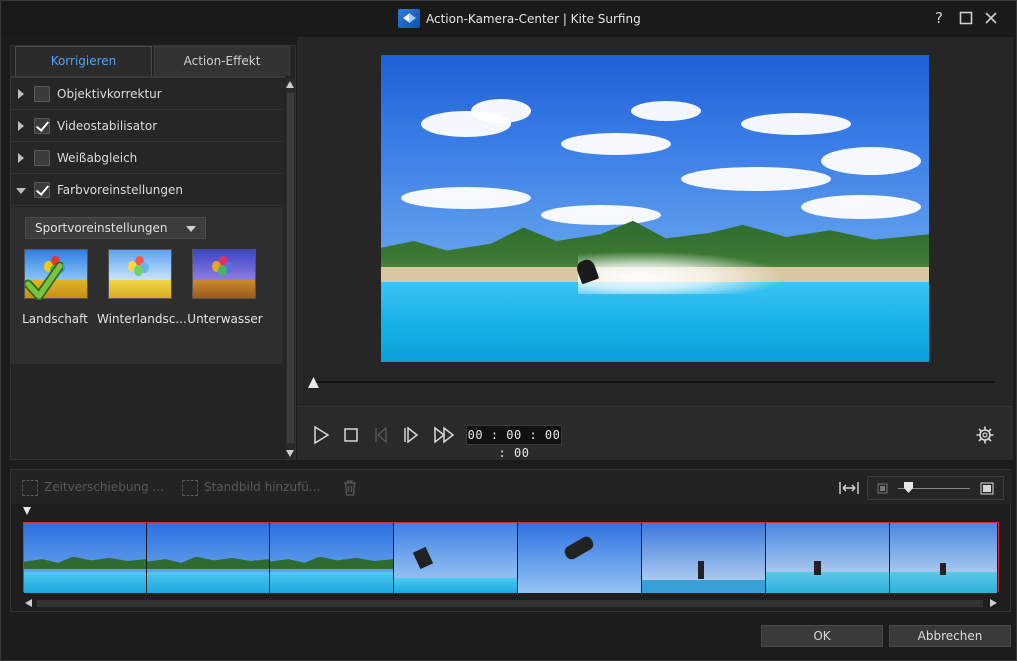 Image resolution: width=1017 pixels, height=661 pixels. I want to click on title-bar: Action-Kamera-Center | Kite Surfing ?, so click(508, 19).